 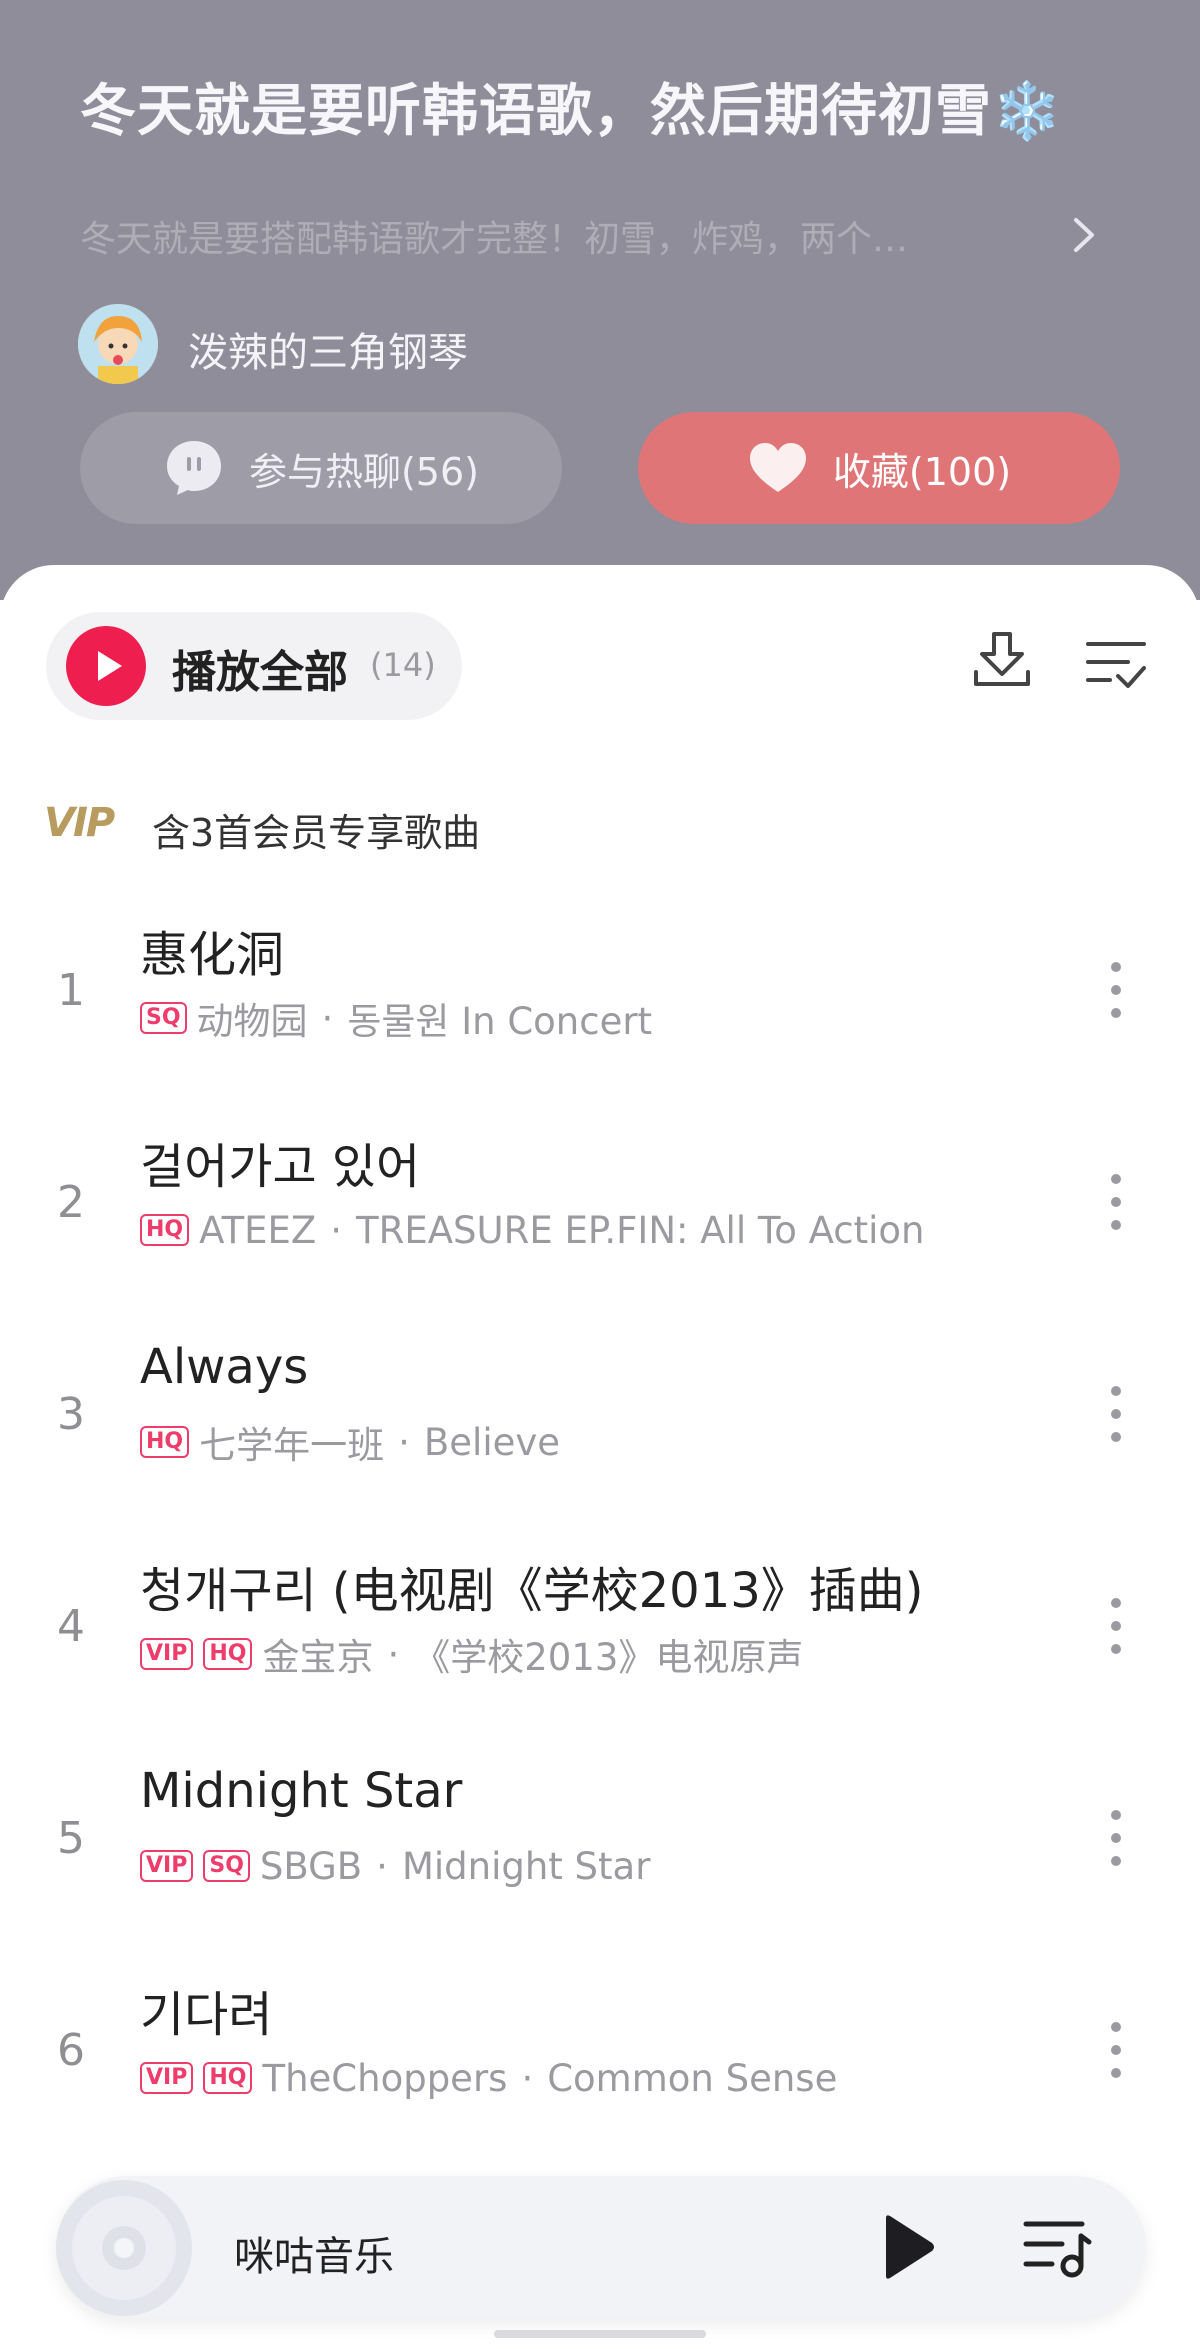 I want to click on play-circle-icon, so click(x=106, y=666).